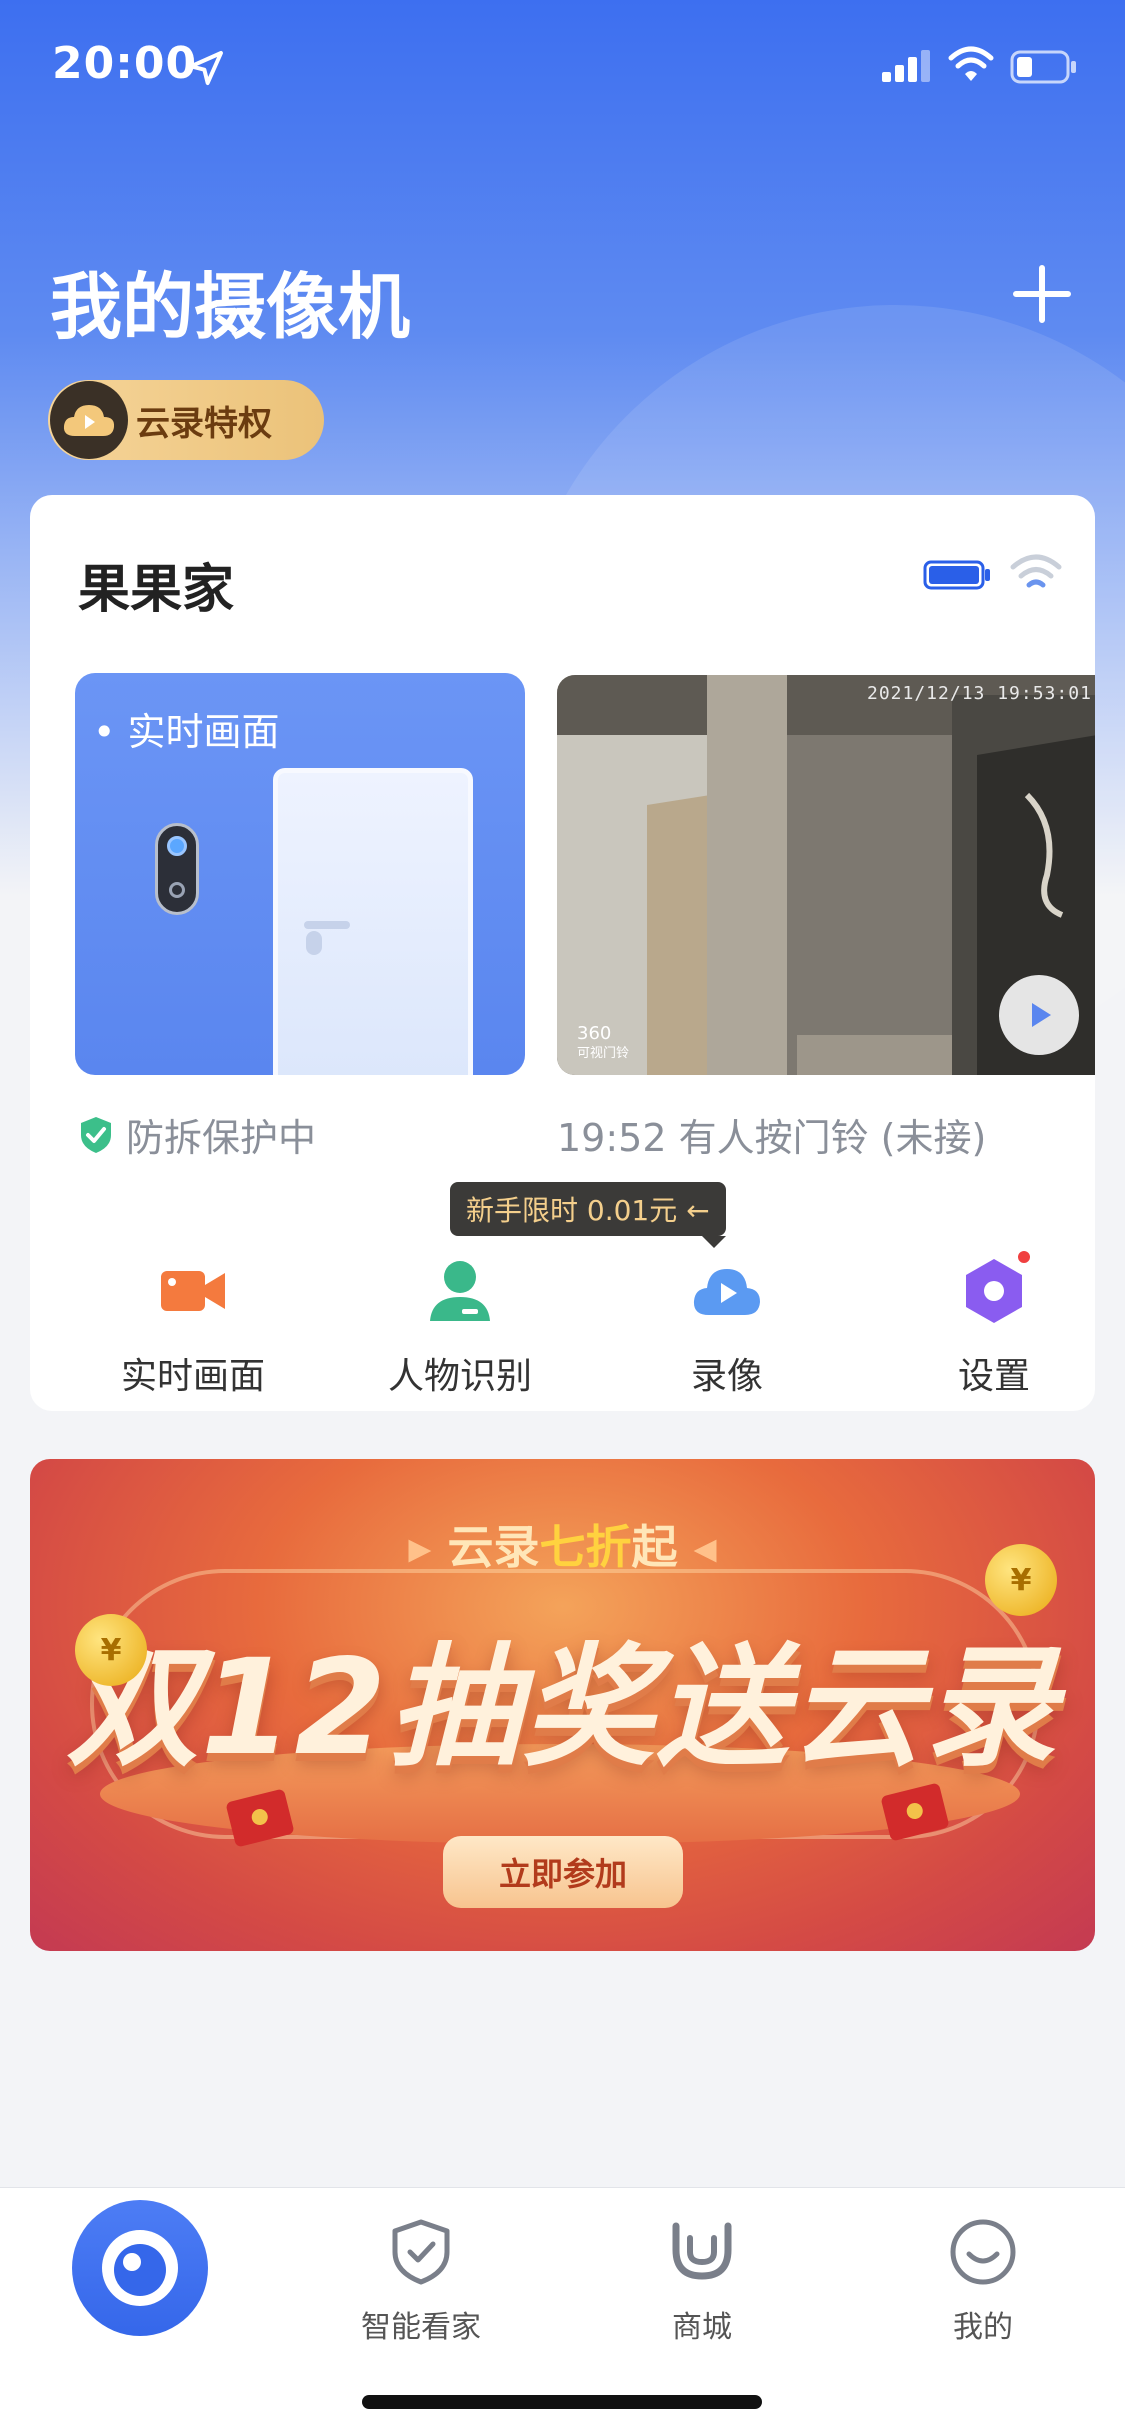  Describe the element at coordinates (956, 575) in the screenshot. I see `device-battery-icon` at that location.